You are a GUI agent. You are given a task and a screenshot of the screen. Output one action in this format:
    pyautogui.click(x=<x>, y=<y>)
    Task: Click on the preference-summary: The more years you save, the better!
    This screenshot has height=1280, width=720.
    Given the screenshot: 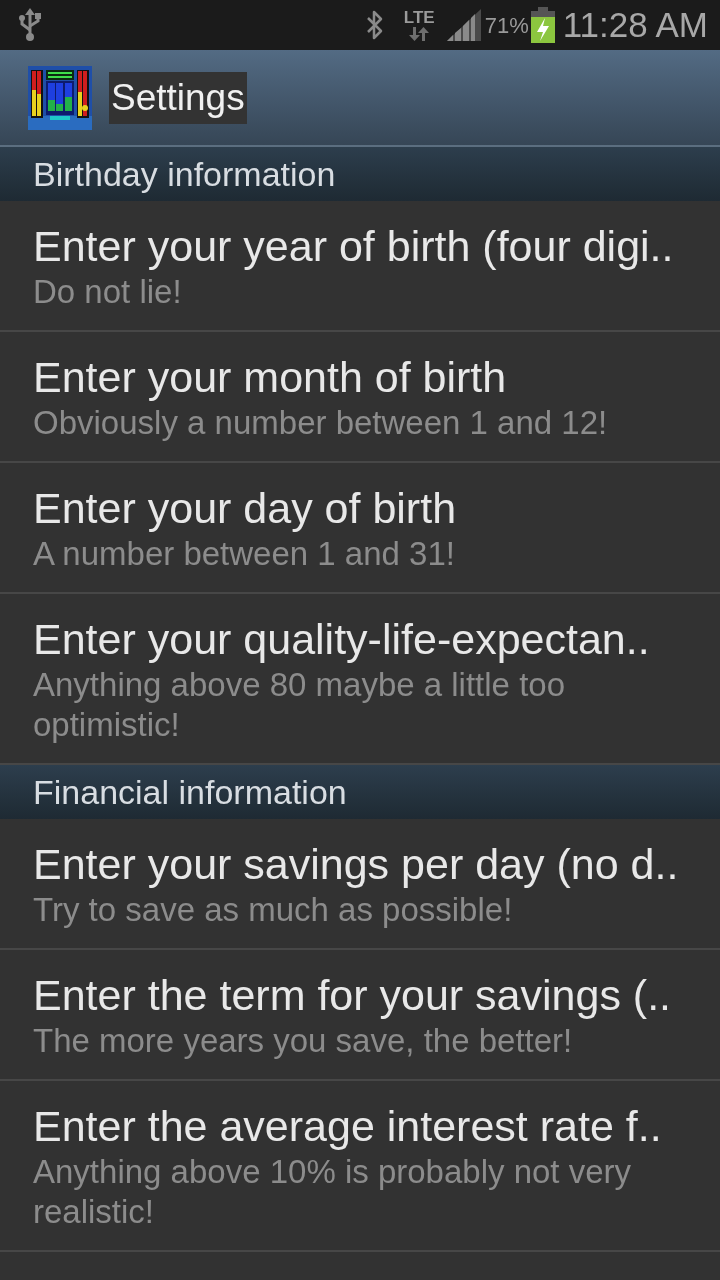 What is the action you would take?
    pyautogui.click(x=303, y=1041)
    